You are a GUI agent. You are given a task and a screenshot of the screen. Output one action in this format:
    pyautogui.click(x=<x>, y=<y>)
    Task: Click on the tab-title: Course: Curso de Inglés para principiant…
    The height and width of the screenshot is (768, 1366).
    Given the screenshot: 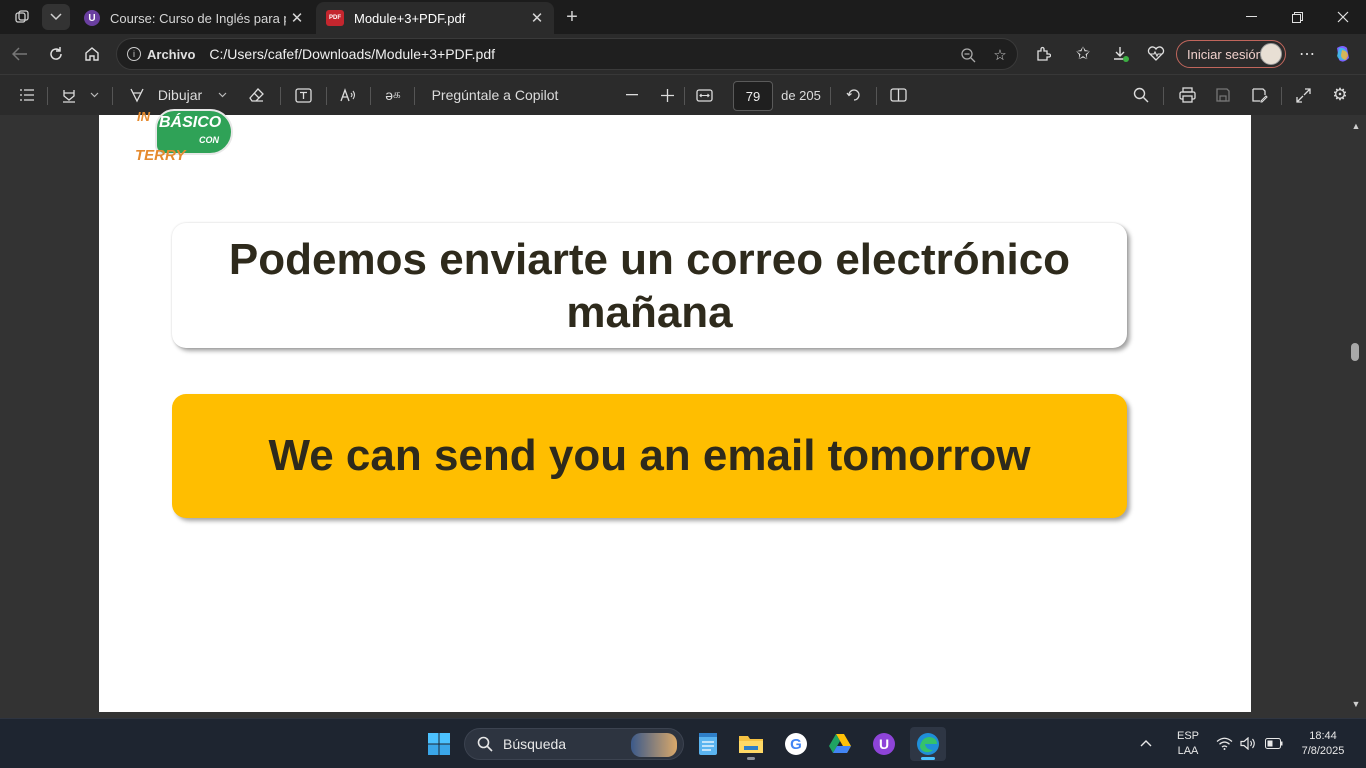 What is the action you would take?
    pyautogui.click(x=198, y=18)
    